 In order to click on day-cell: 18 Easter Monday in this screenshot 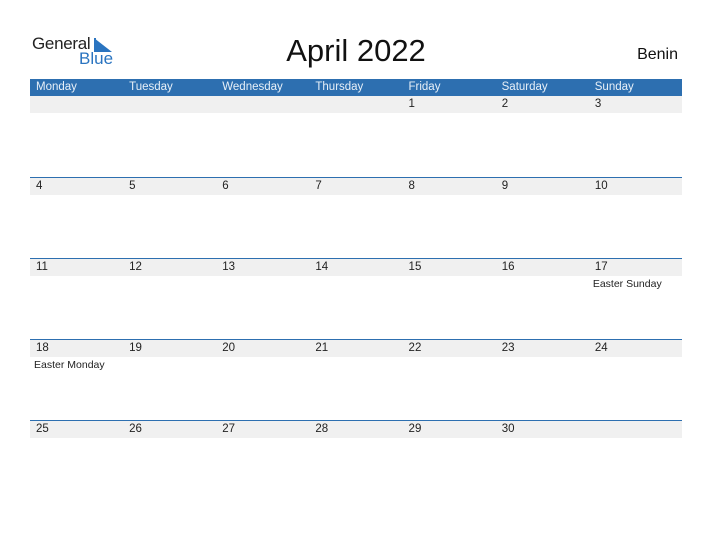, I will do `click(76, 380)`.